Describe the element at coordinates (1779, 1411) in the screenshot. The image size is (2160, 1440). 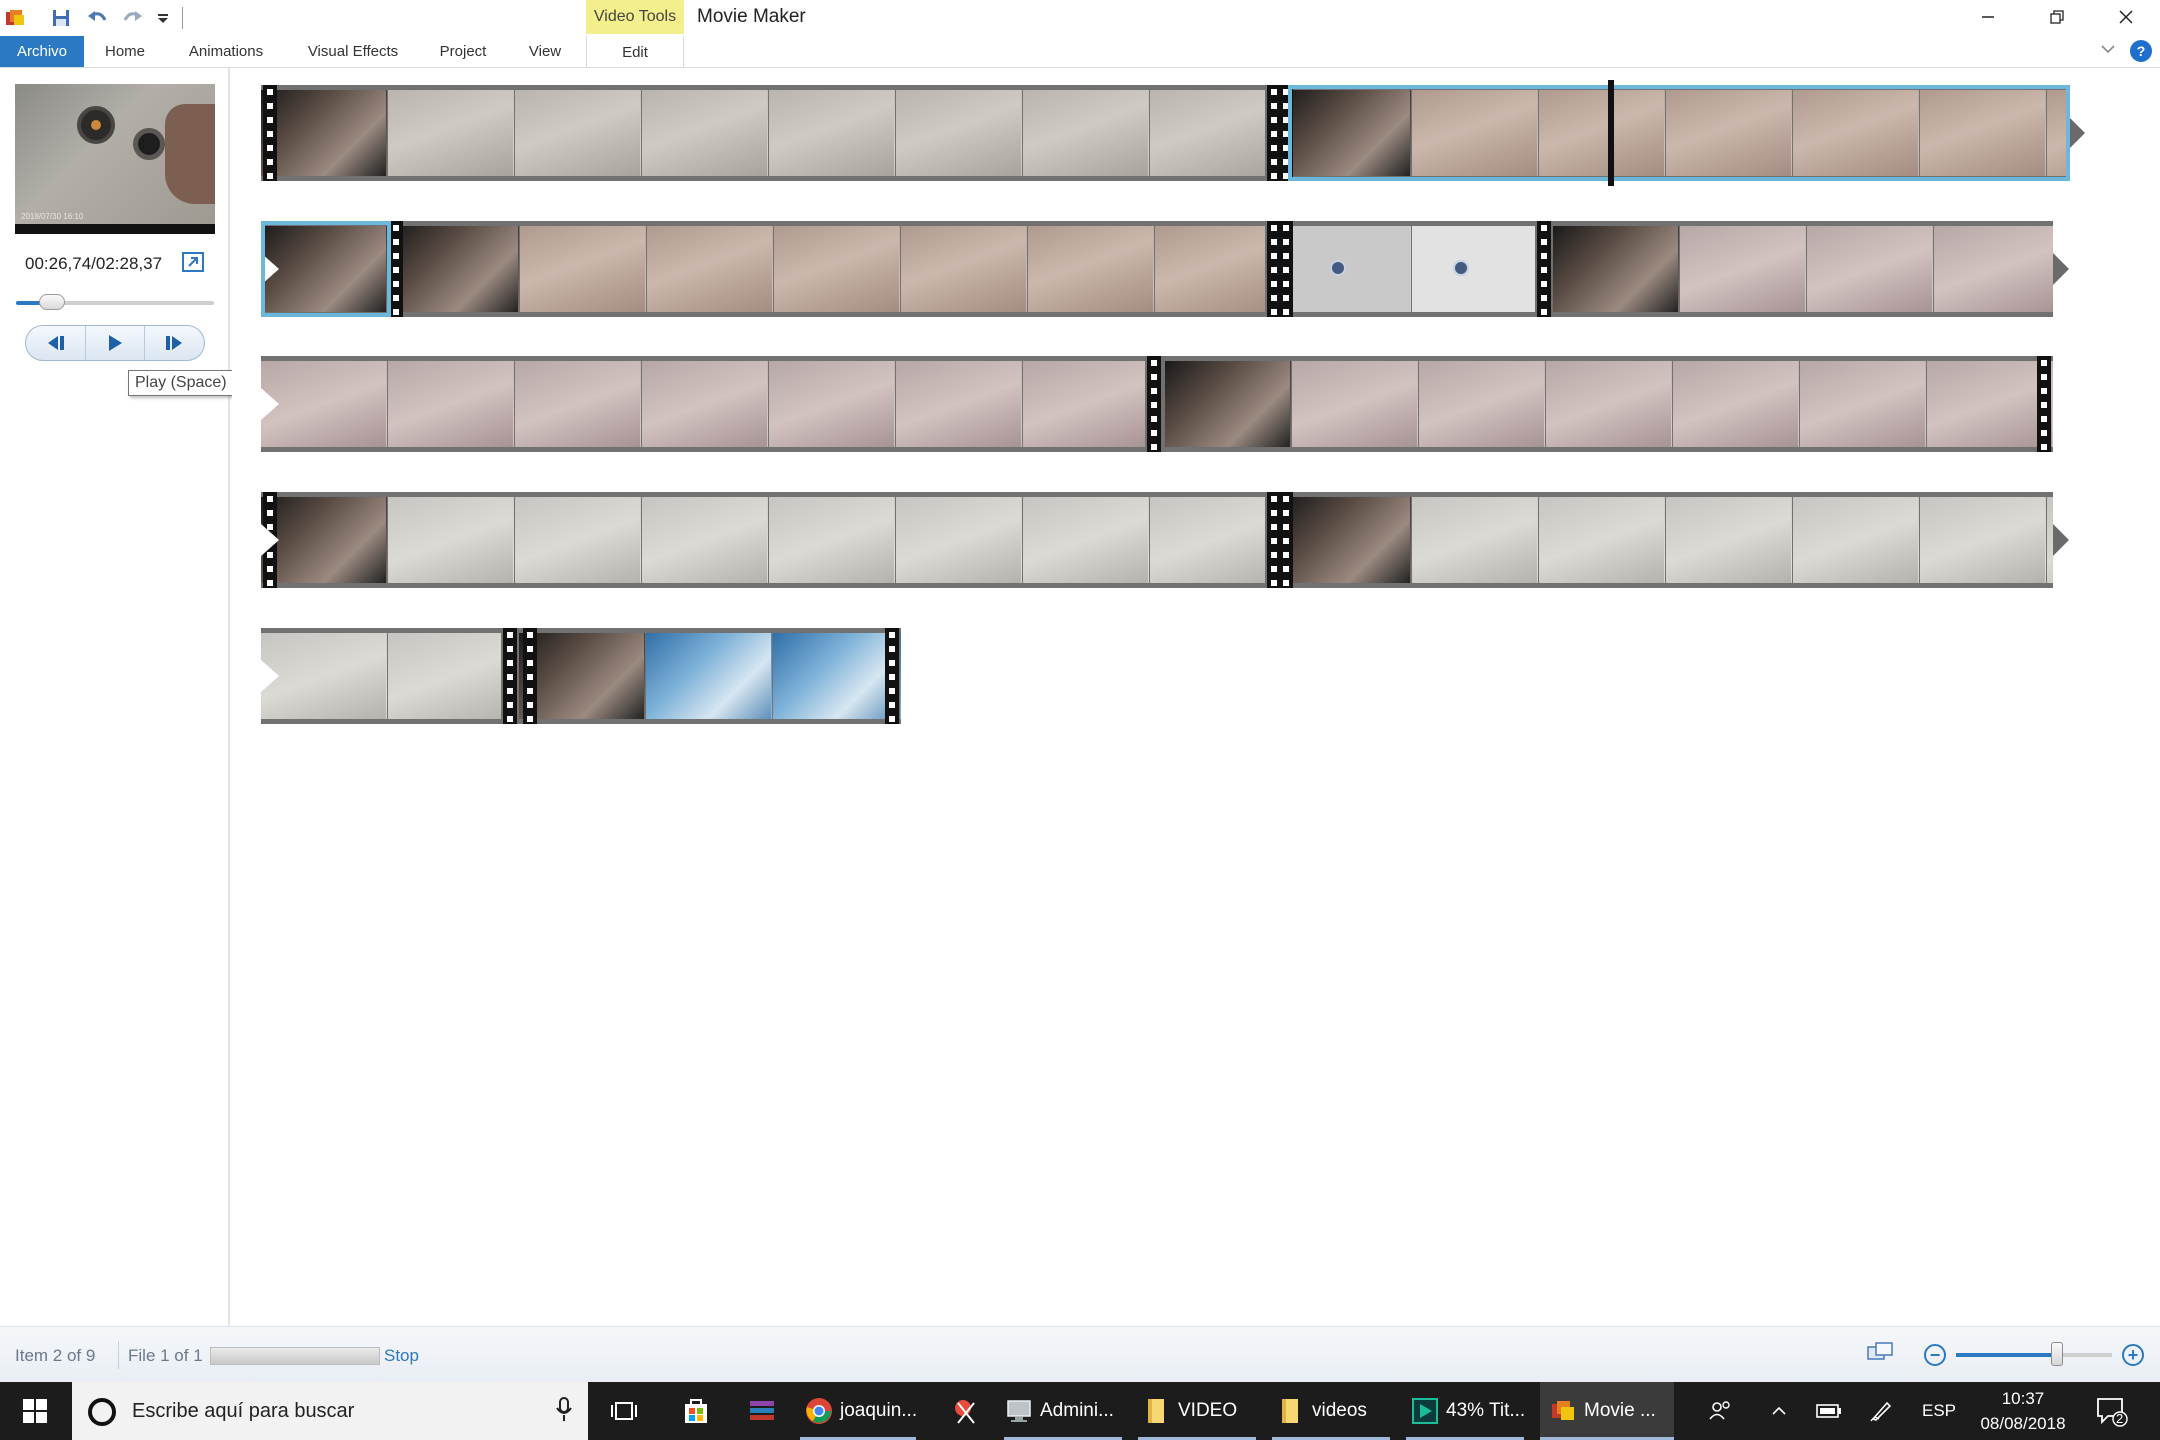
I see `show-hidden-icons-chevron-icon` at that location.